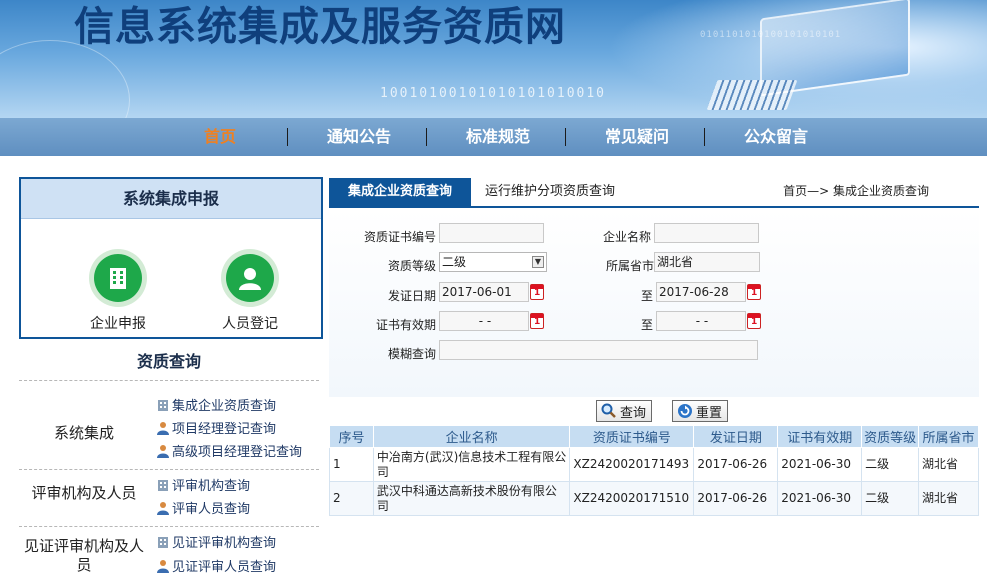  I want to click on tab-integration-qualification: 集成企业资质查询, so click(400, 193).